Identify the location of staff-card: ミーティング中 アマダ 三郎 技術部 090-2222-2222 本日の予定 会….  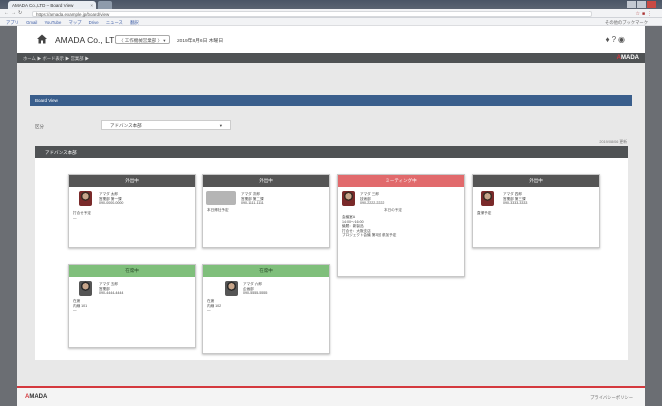
(401, 225).